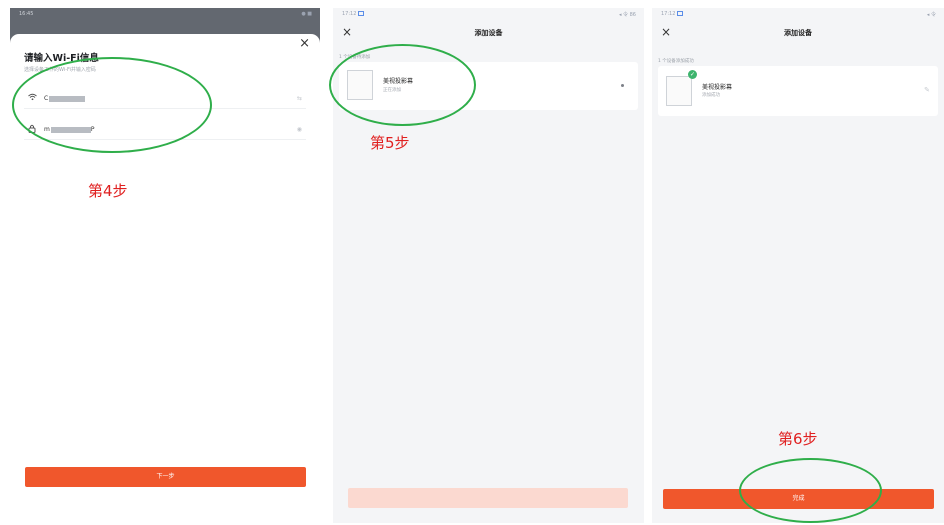 This screenshot has height=525, width=944. I want to click on device-status: 添加成功, so click(711, 95).